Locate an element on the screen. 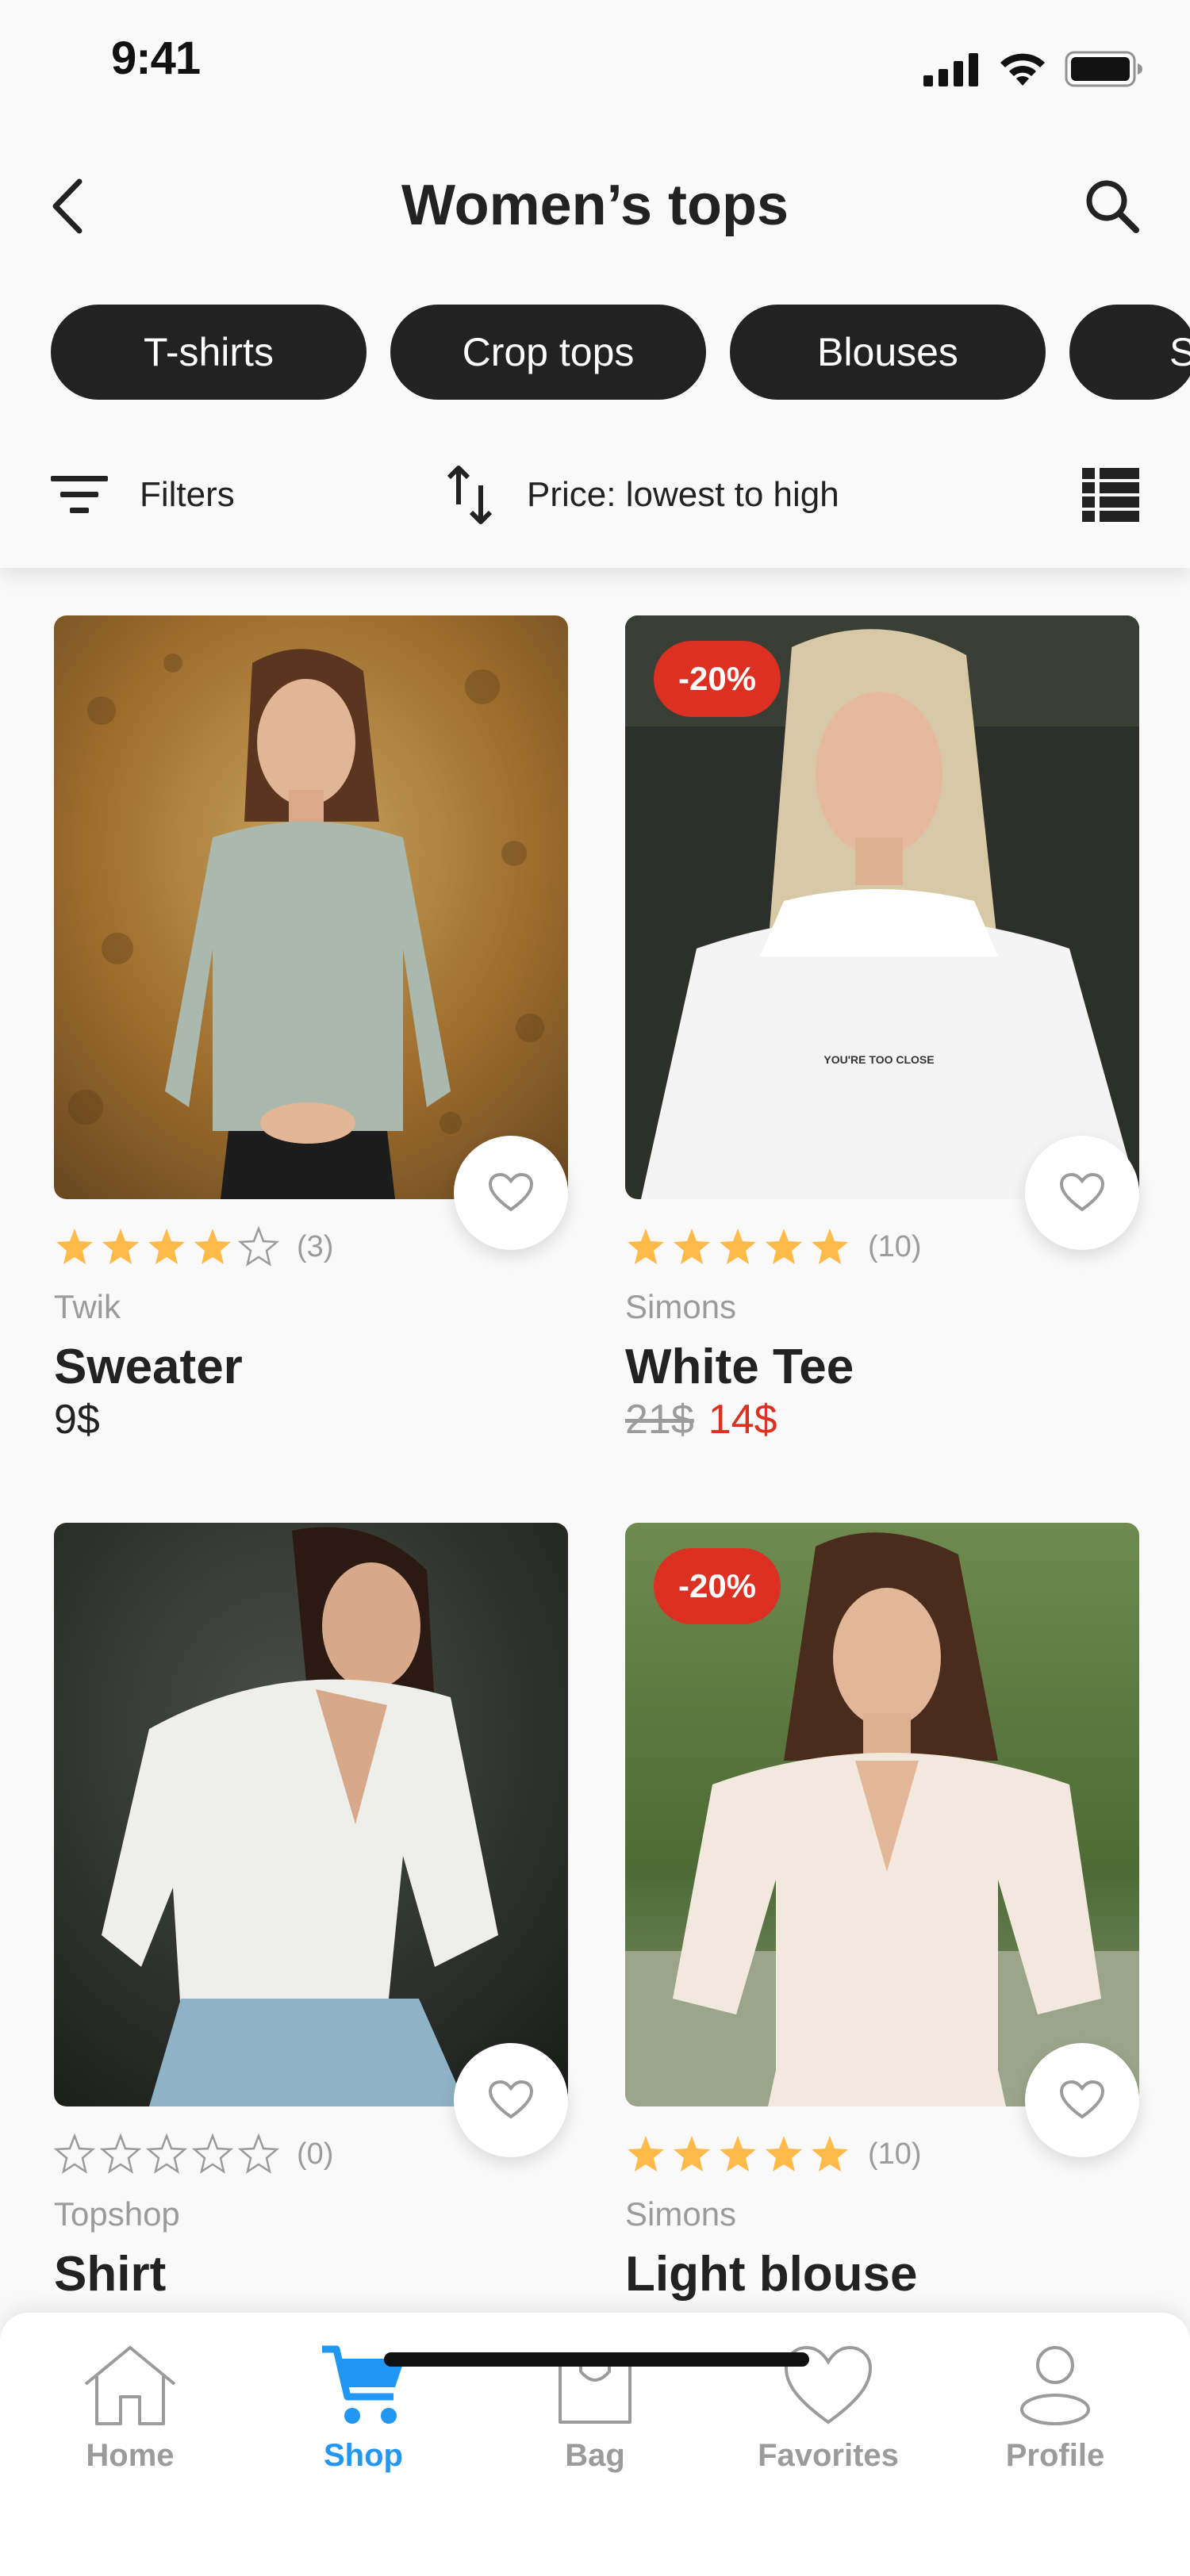 The width and height of the screenshot is (1190, 2576). cellular-signal-icon is located at coordinates (950, 70).